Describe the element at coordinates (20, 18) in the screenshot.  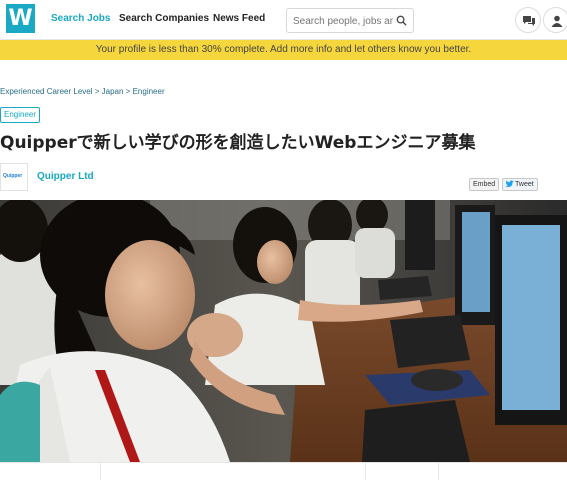
I see `wantedly-logo: W` at that location.